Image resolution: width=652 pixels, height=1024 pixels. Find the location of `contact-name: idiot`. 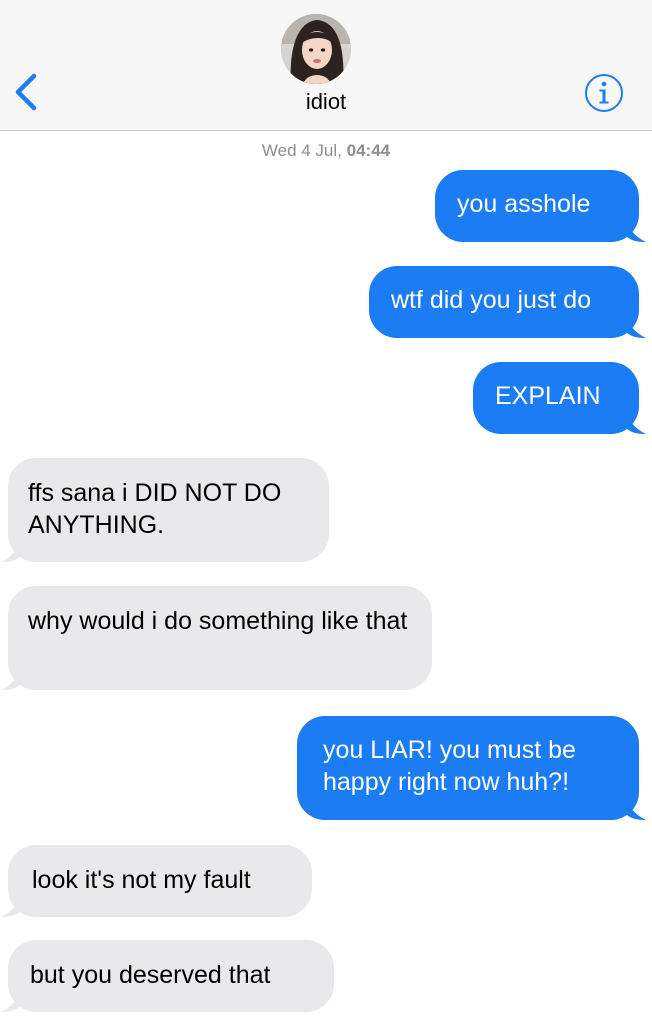

contact-name: idiot is located at coordinates (326, 102).